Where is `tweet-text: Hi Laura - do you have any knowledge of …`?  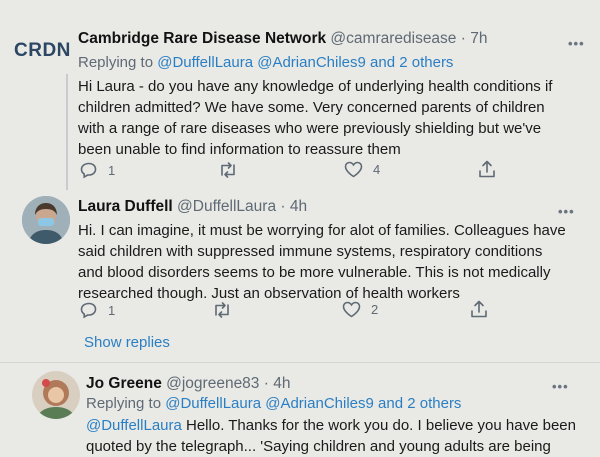 tweet-text: Hi Laura - do you have any knowledge of … is located at coordinates (315, 118).